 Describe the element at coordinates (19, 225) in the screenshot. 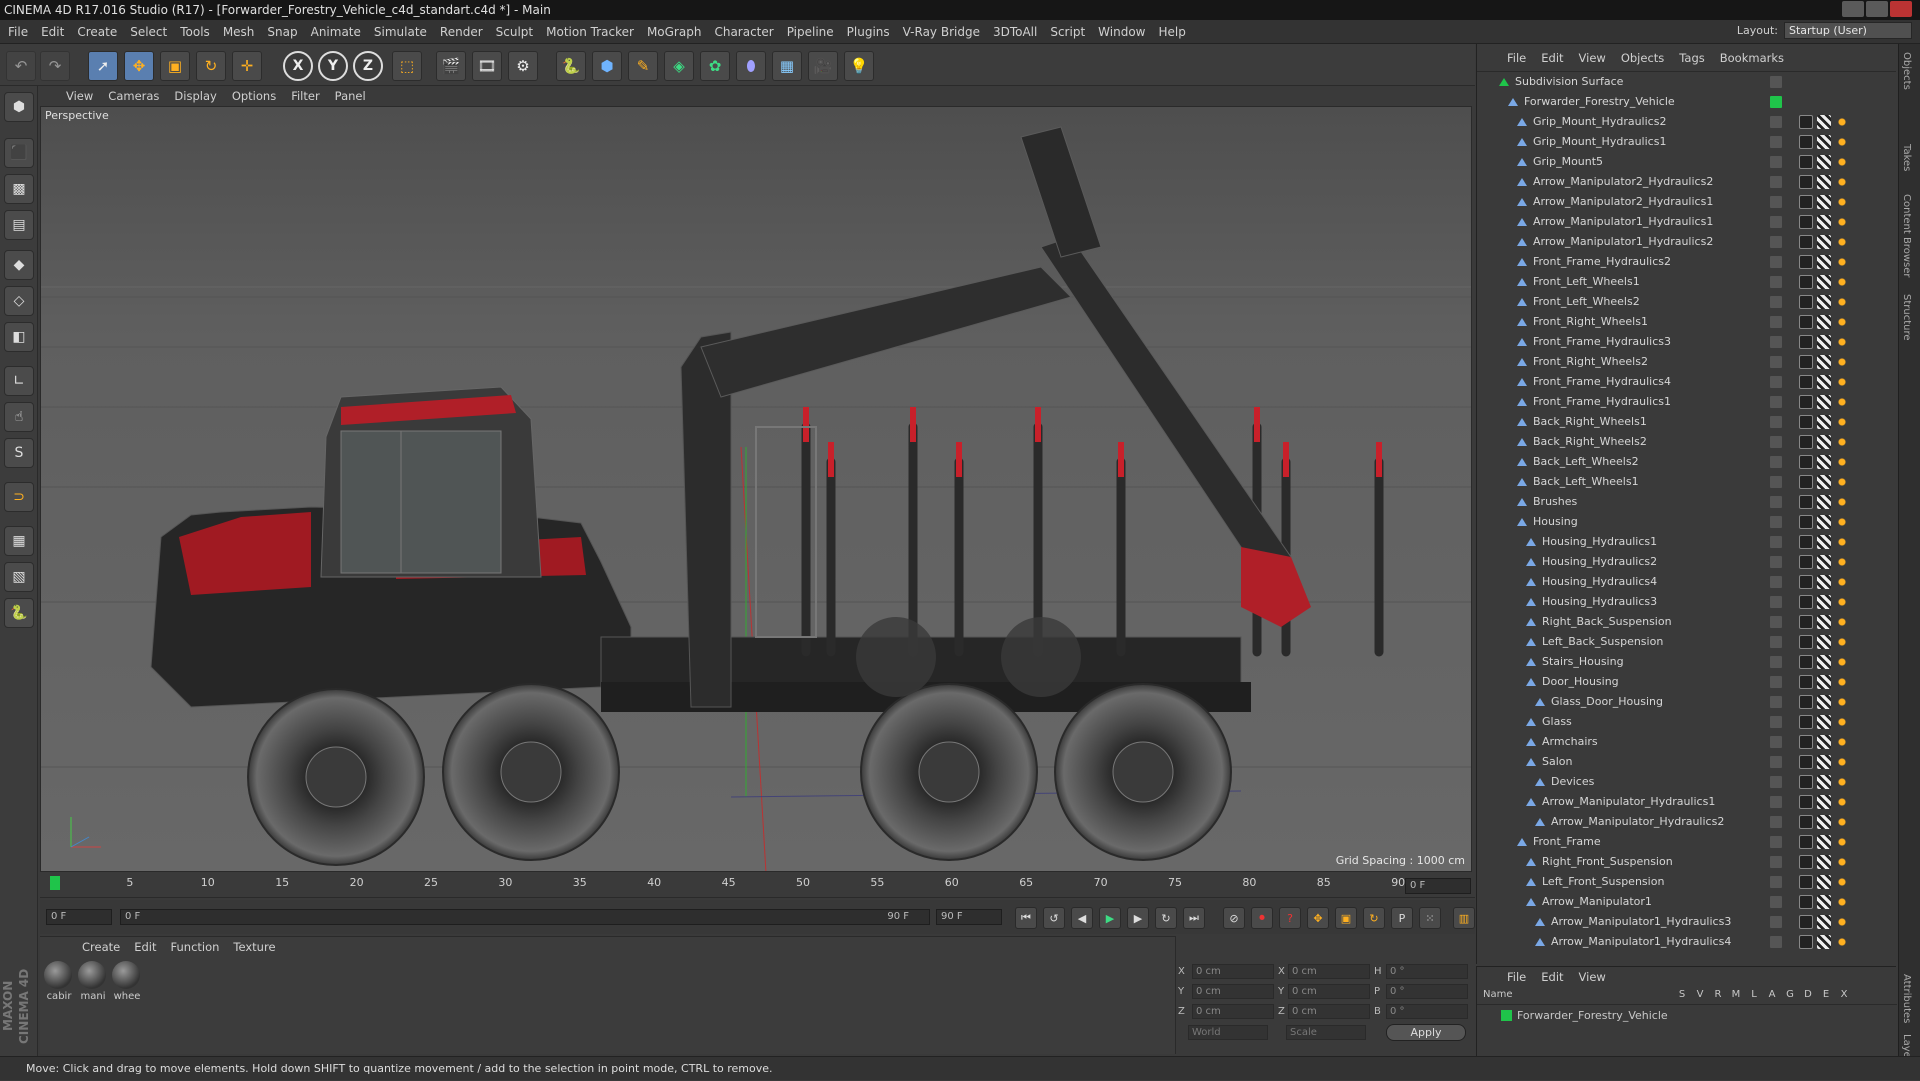

I see `workplane-mode-icon: ▤` at that location.